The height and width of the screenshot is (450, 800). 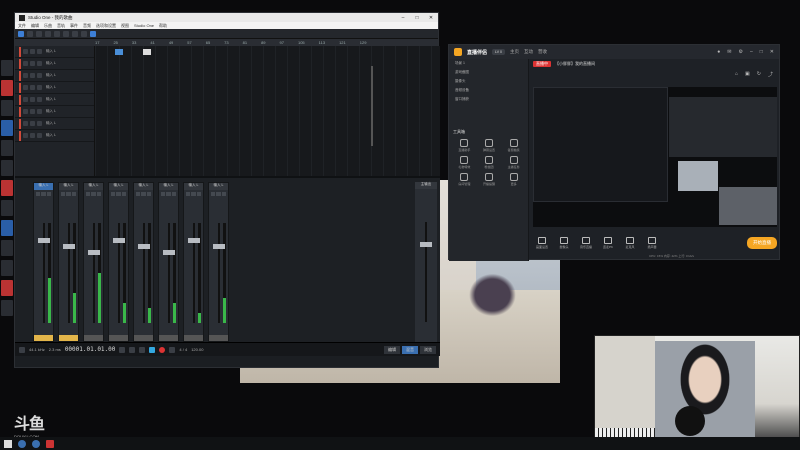 I want to click on timeline-ruler: 17 25 33 41 49 57 65 73 81 89 97 105 113 121 129, so click(x=226, y=42).